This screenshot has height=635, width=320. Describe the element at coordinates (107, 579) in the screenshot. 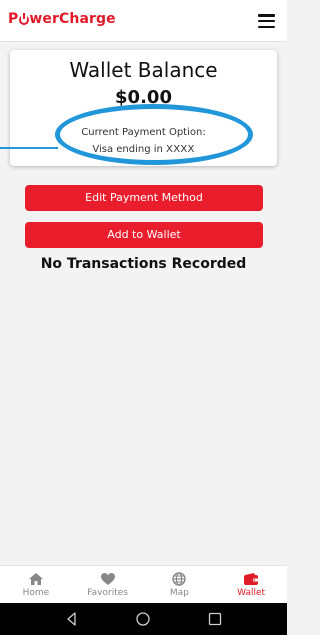

I see `heart-icon` at that location.